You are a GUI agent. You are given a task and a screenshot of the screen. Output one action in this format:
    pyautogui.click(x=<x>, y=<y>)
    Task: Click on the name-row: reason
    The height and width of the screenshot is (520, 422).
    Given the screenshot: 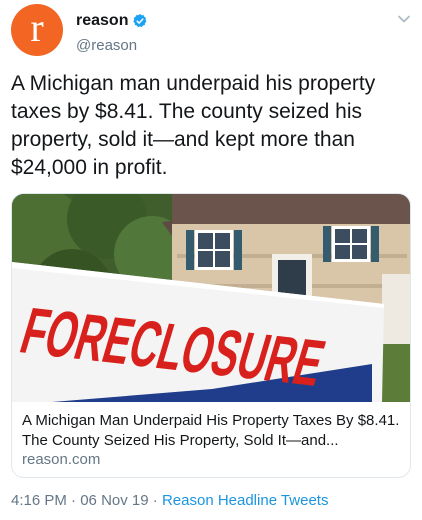 What is the action you would take?
    pyautogui.click(x=112, y=21)
    